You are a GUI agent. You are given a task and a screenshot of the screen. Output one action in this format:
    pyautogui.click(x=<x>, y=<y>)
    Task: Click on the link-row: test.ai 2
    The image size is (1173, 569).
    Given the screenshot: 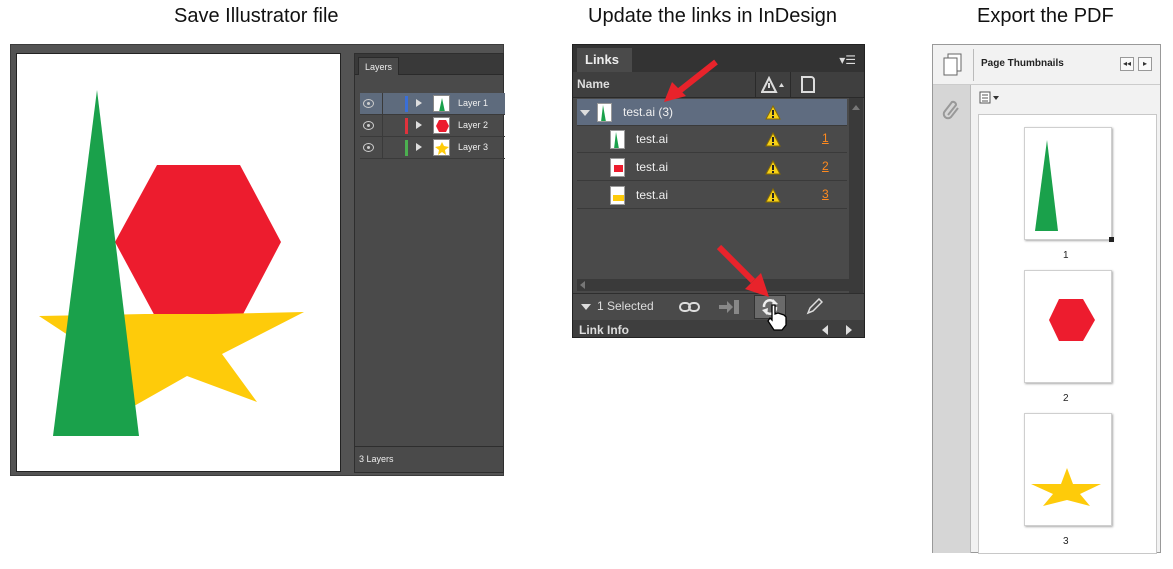 What is the action you would take?
    pyautogui.click(x=712, y=167)
    